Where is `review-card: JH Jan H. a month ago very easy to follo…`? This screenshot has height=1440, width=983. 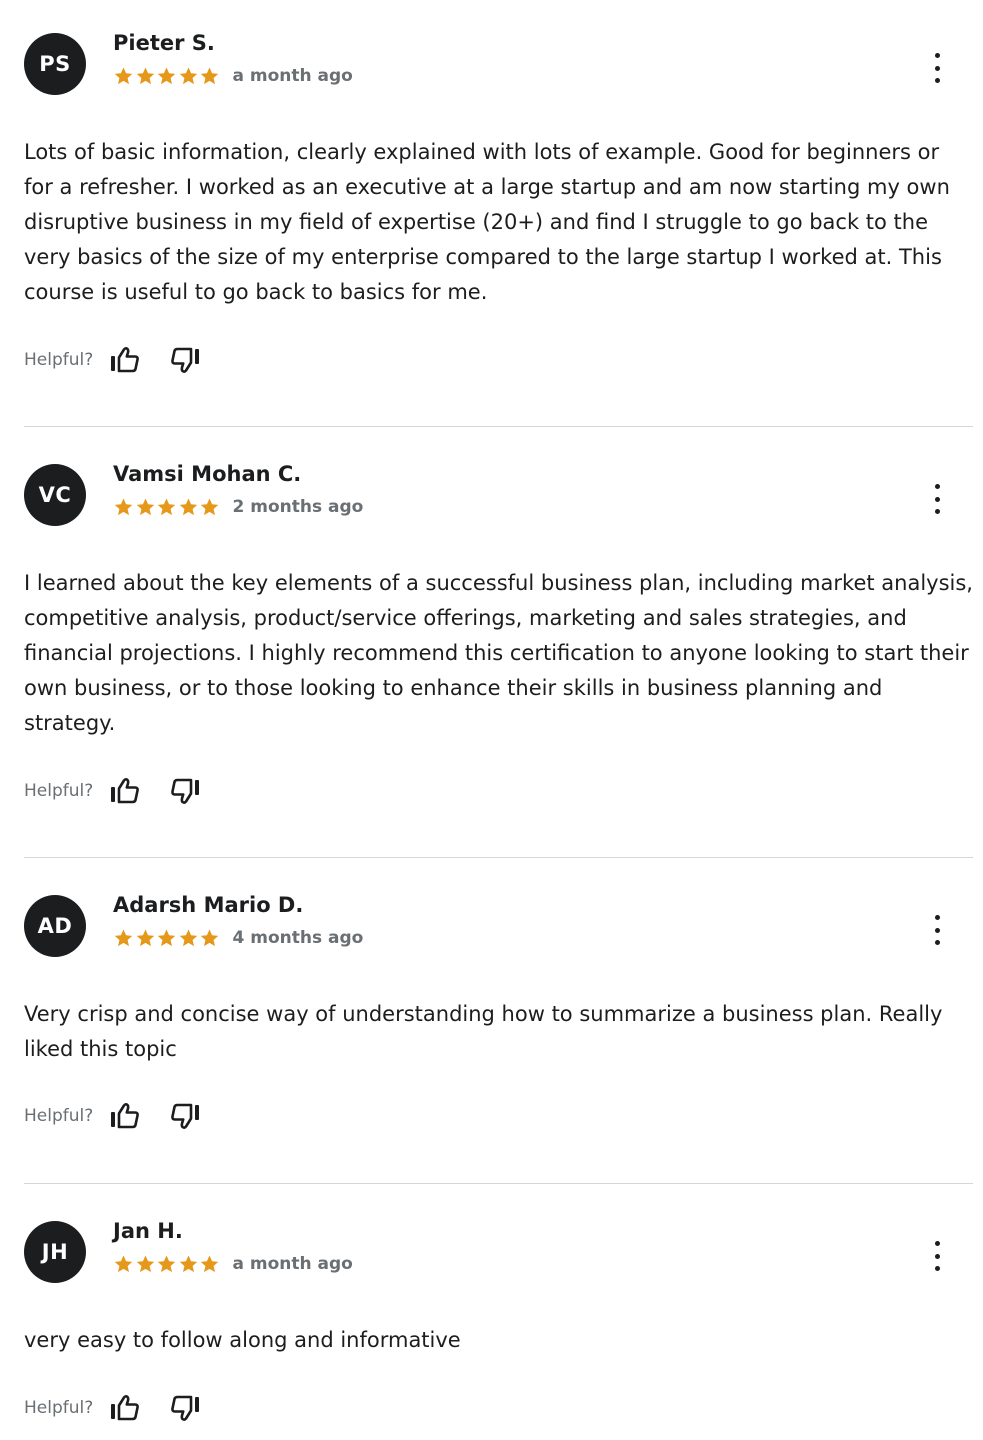 review-card: JH Jan H. a month ago very easy to follo… is located at coordinates (498, 1320).